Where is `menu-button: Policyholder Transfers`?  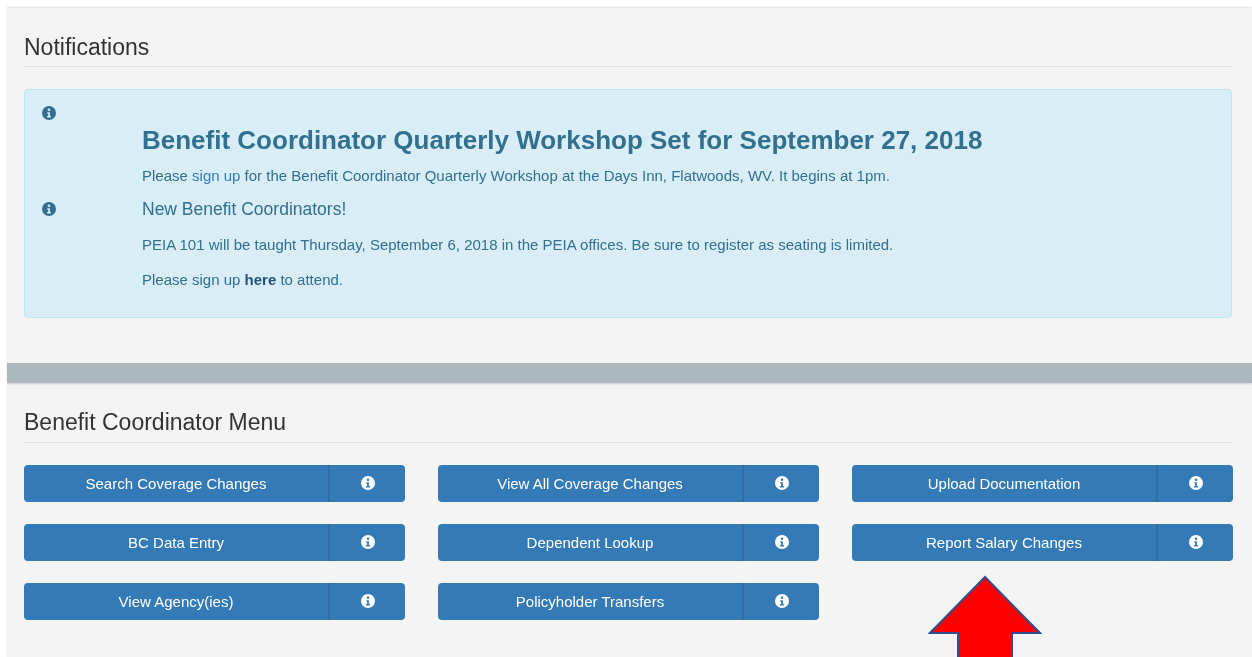 menu-button: Policyholder Transfers is located at coordinates (591, 601).